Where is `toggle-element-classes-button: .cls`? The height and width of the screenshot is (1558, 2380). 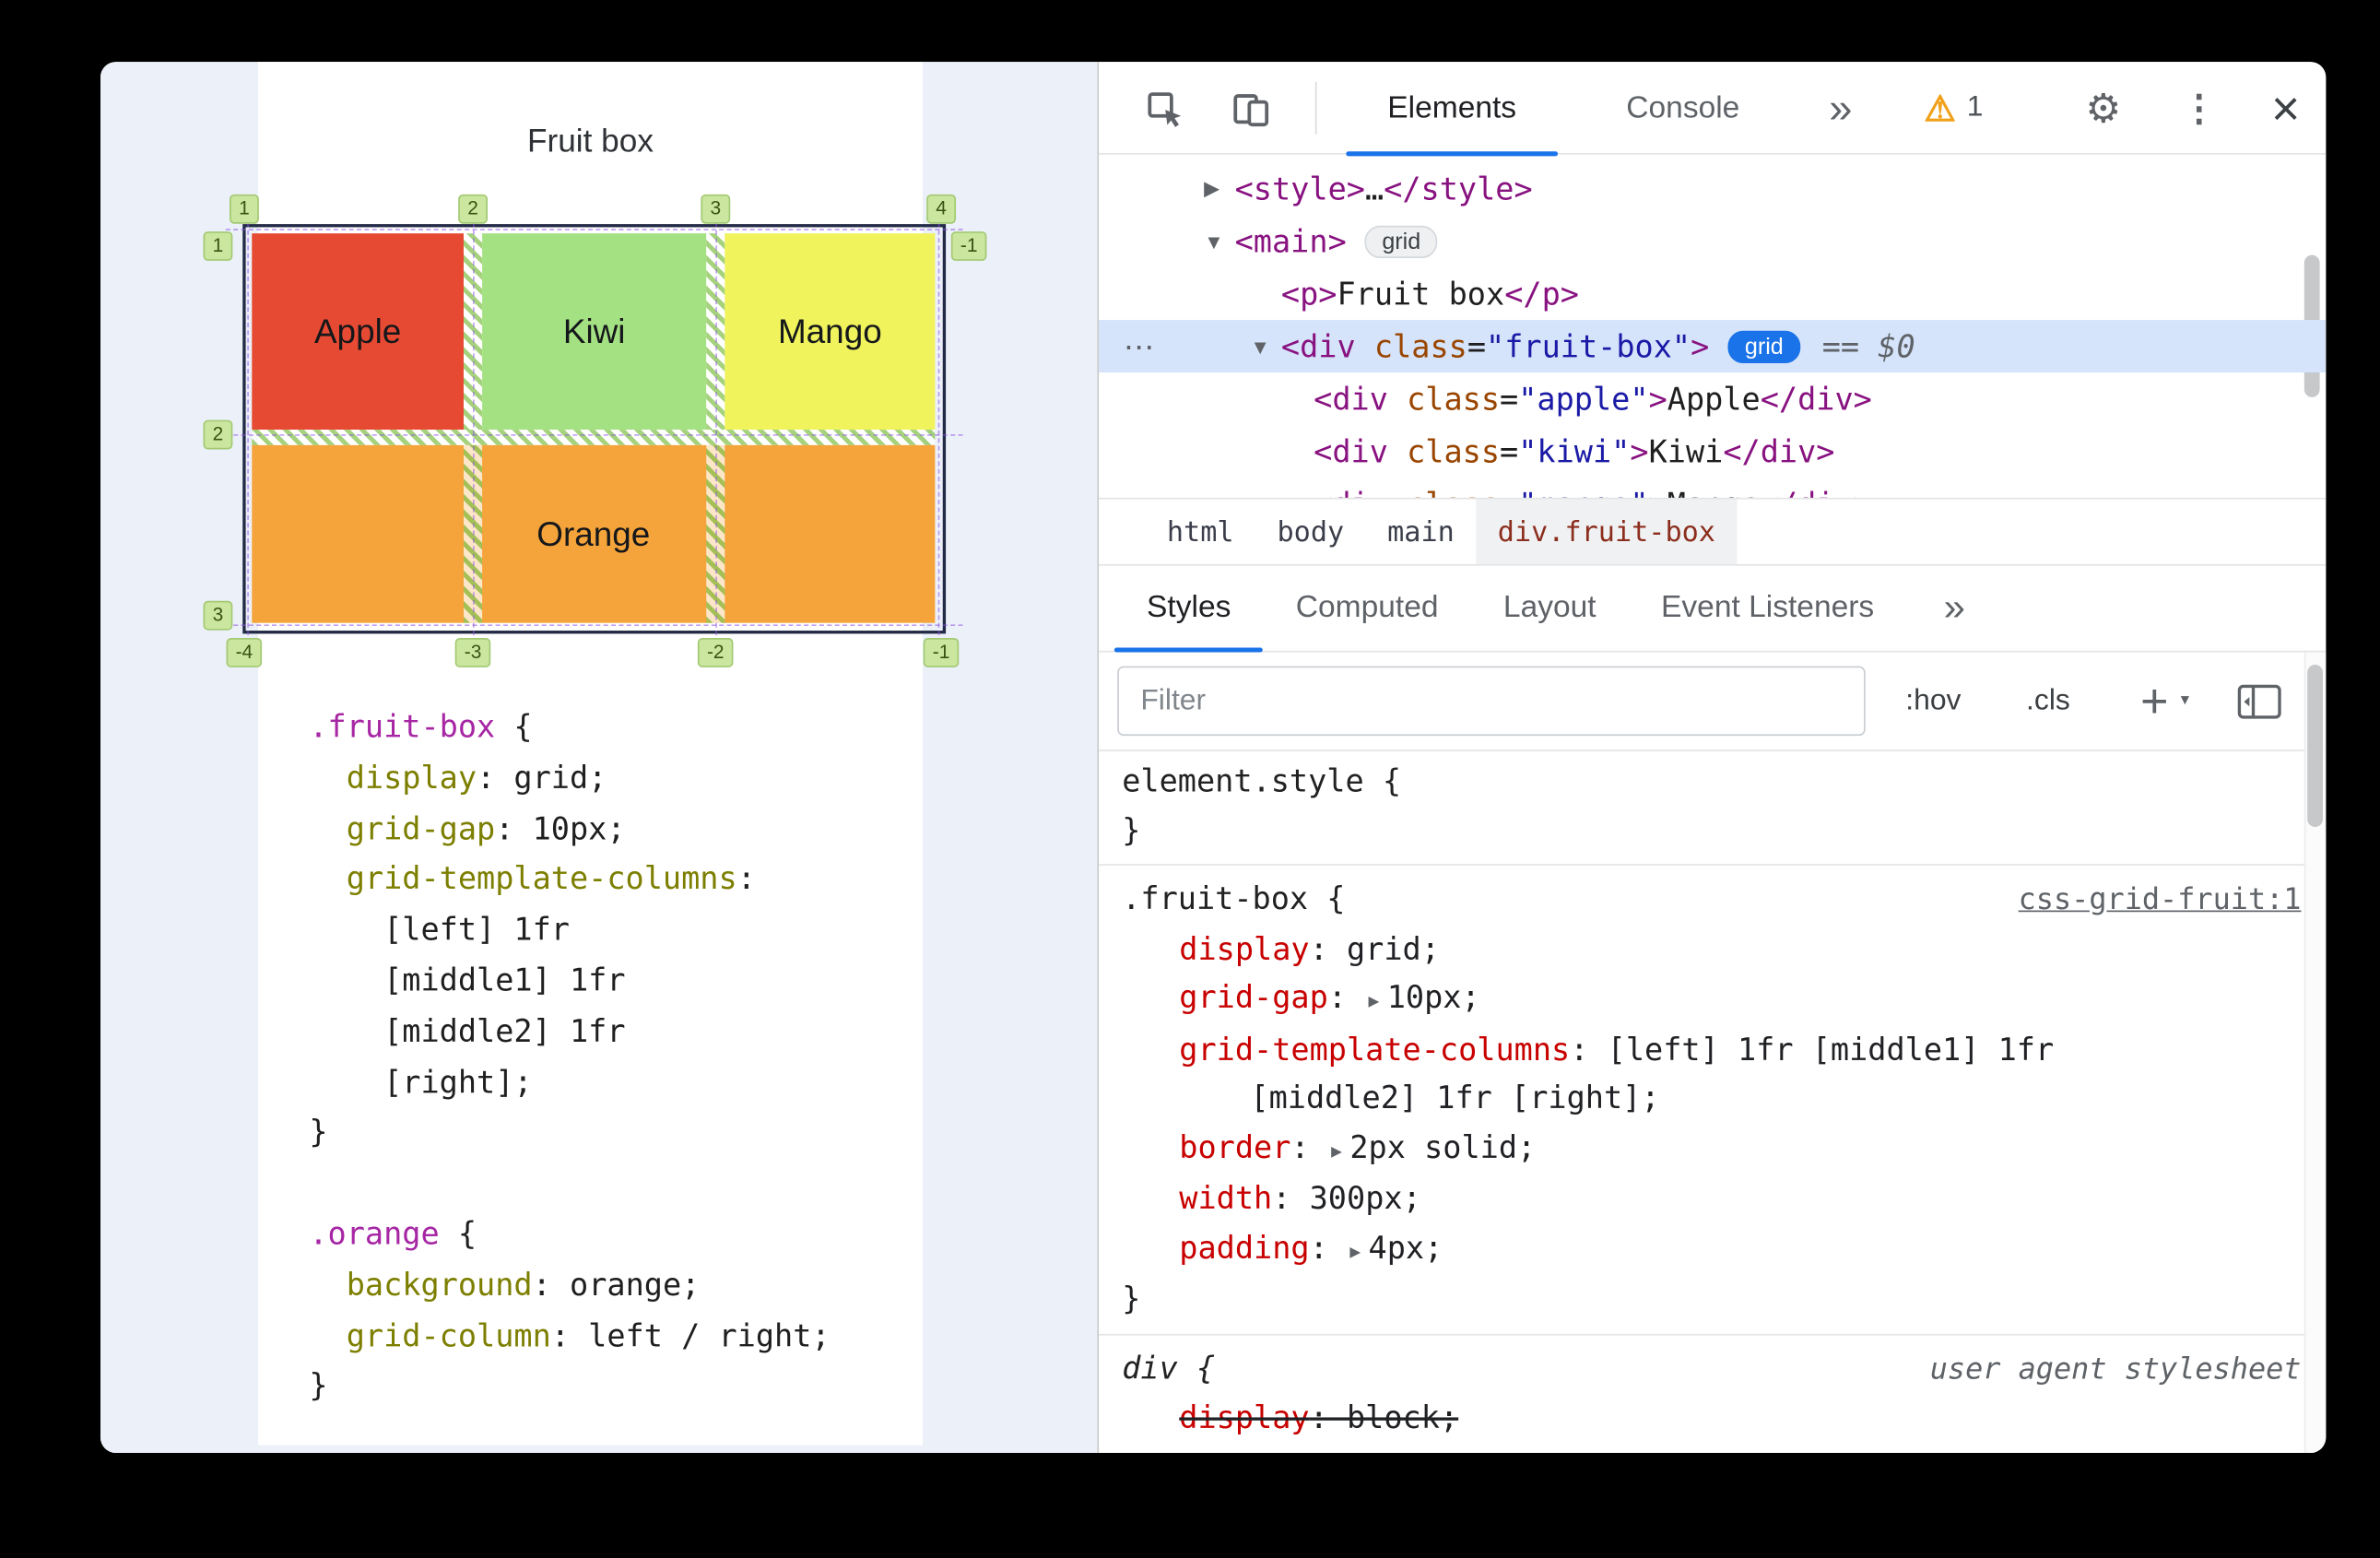 toggle-element-classes-button: .cls is located at coordinates (2048, 702).